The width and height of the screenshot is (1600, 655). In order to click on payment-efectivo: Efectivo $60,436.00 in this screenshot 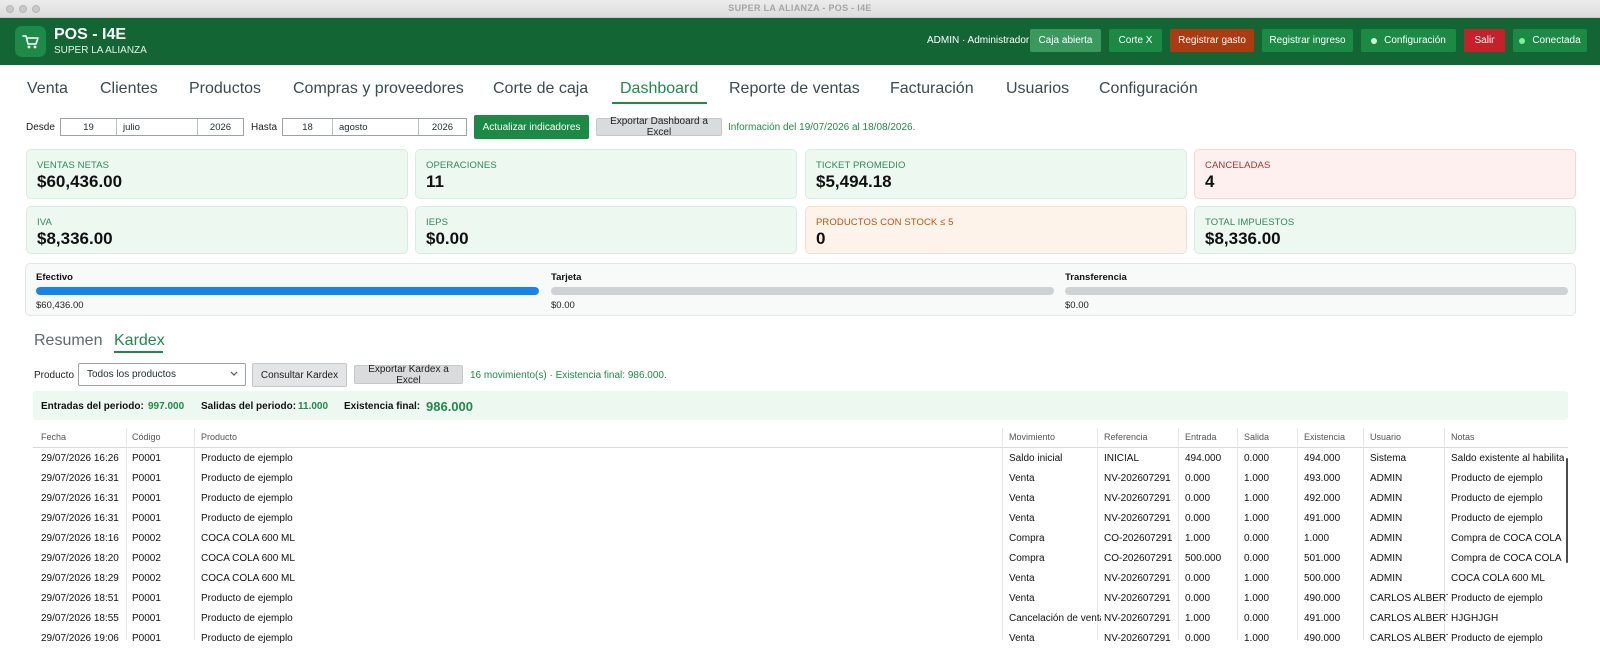, I will do `click(287, 291)`.